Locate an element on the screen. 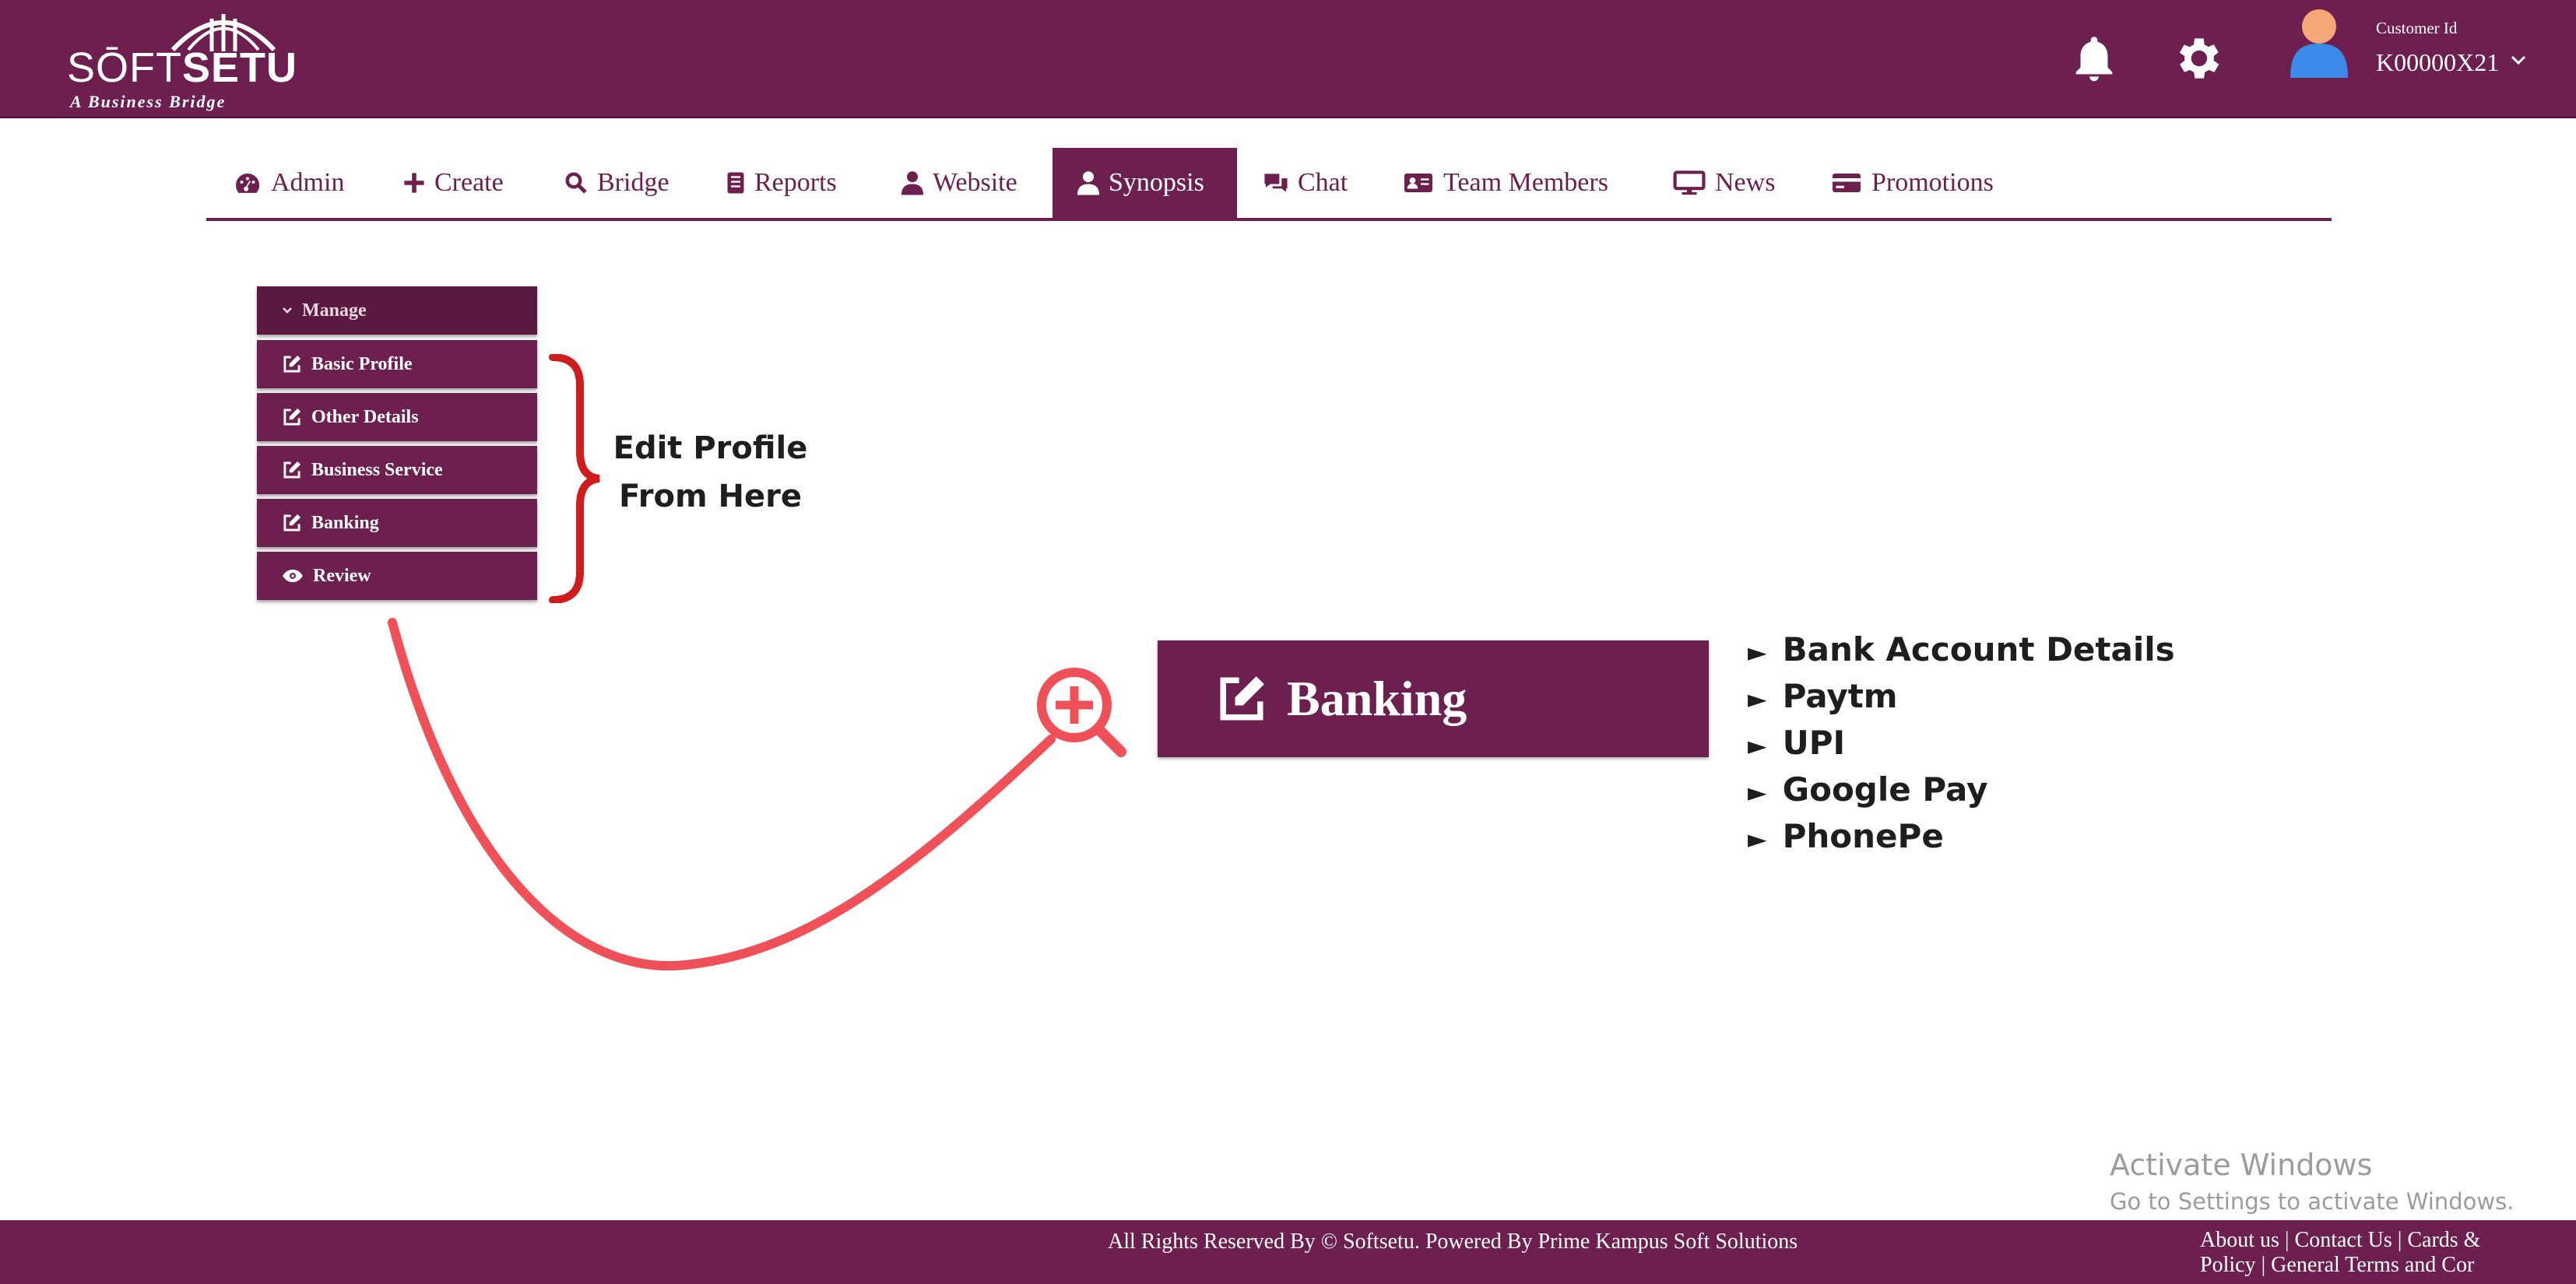 The height and width of the screenshot is (1284, 2576). tab-reports: Reports is located at coordinates (782, 183).